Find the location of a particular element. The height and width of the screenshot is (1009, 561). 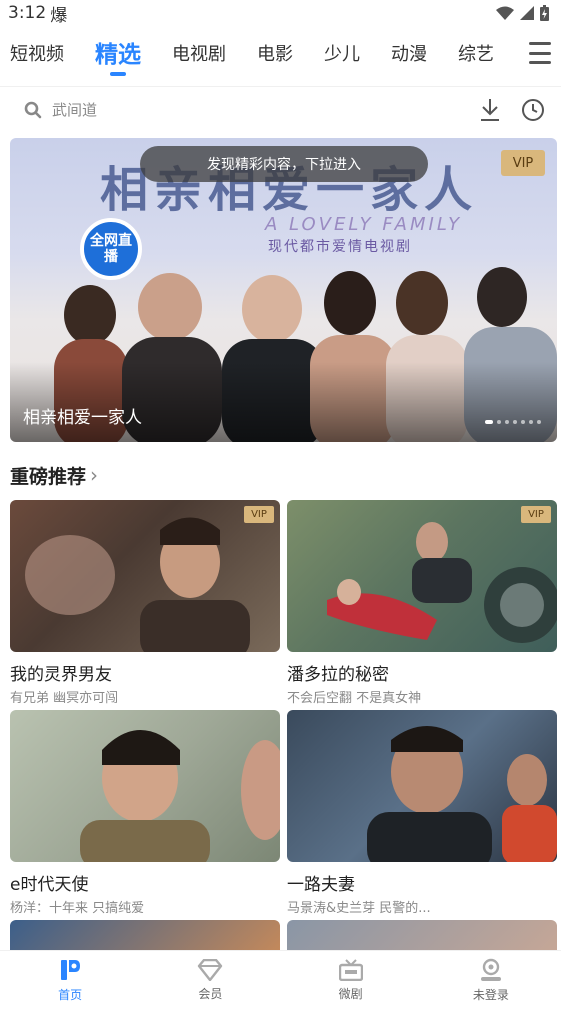

banner-english-art: A LOVELY FAMILY is located at coordinates (364, 224).